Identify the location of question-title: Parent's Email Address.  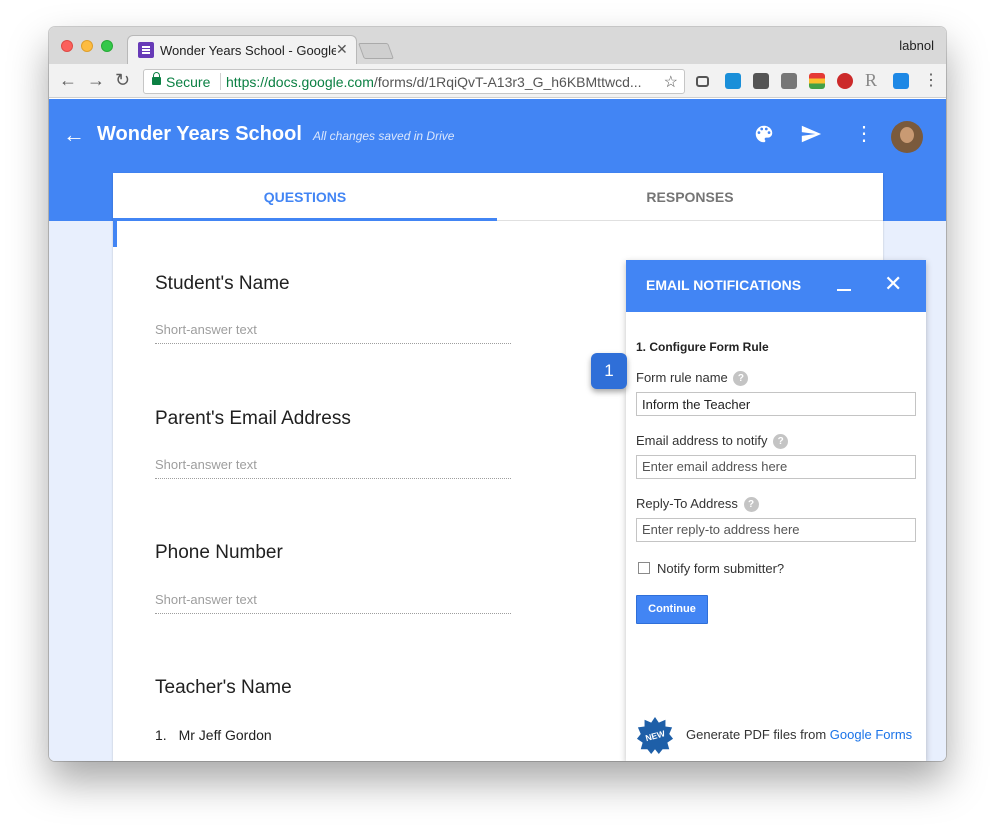
(253, 419).